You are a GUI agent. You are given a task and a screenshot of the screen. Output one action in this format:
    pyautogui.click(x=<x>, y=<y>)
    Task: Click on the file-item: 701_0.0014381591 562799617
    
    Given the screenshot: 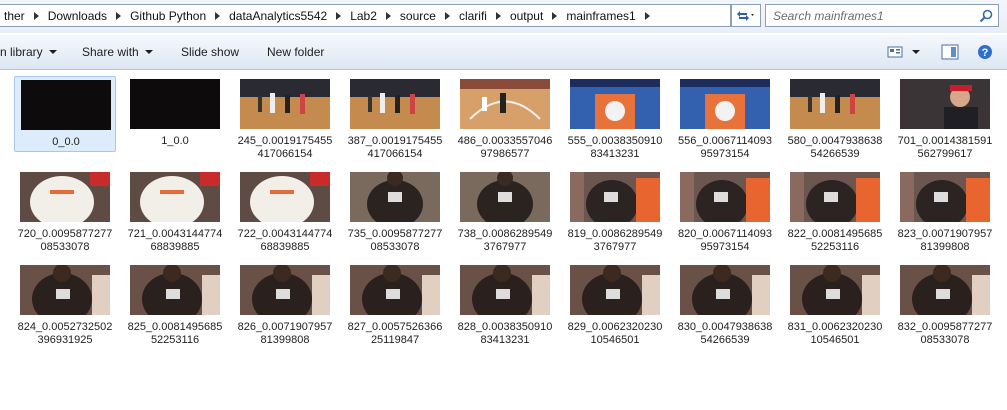 What is the action you would take?
    pyautogui.click(x=945, y=118)
    